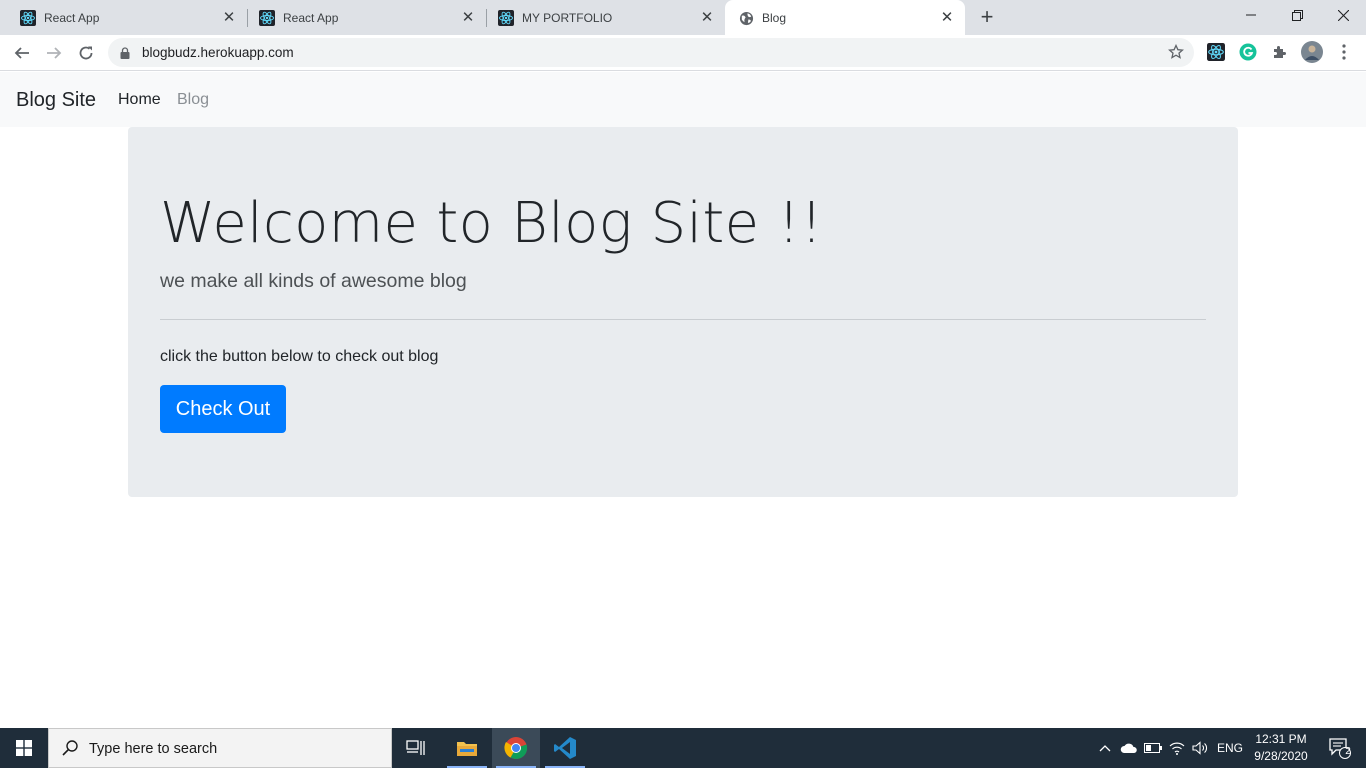 This screenshot has height=768, width=1366. What do you see at coordinates (987, 18) in the screenshot?
I see `new-tab-button: +` at bounding box center [987, 18].